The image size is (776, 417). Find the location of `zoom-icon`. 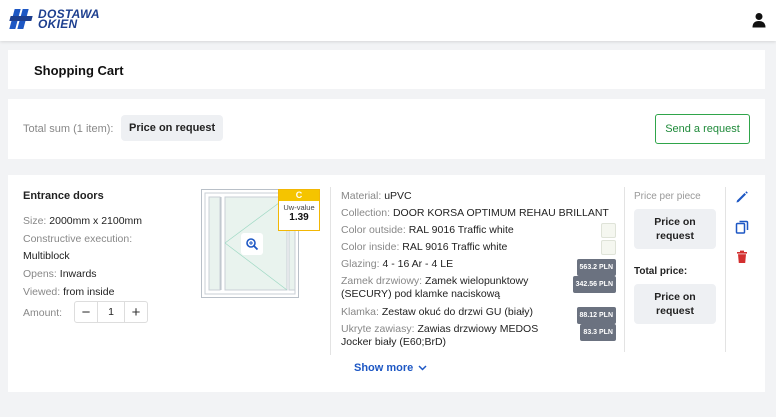

zoom-icon is located at coordinates (252, 244).